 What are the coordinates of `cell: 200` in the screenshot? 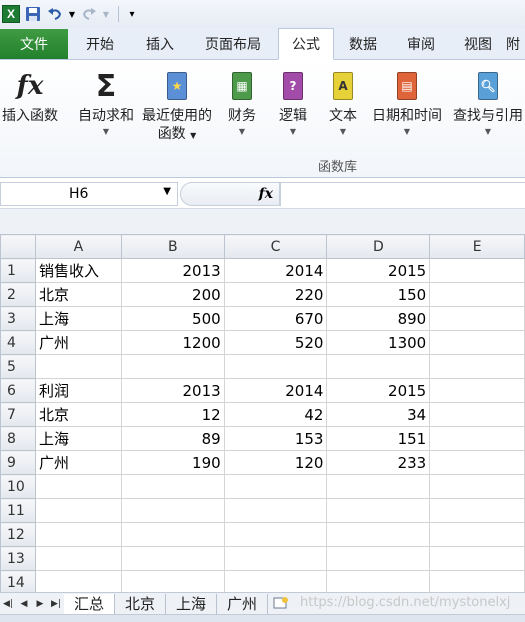 It's located at (172, 294).